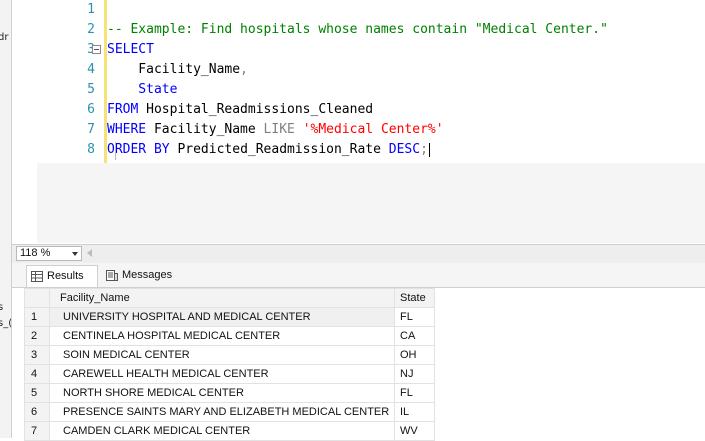 The height and width of the screenshot is (441, 705). I want to click on object-explorer-edge: dr s s_(, so click(6, 219).